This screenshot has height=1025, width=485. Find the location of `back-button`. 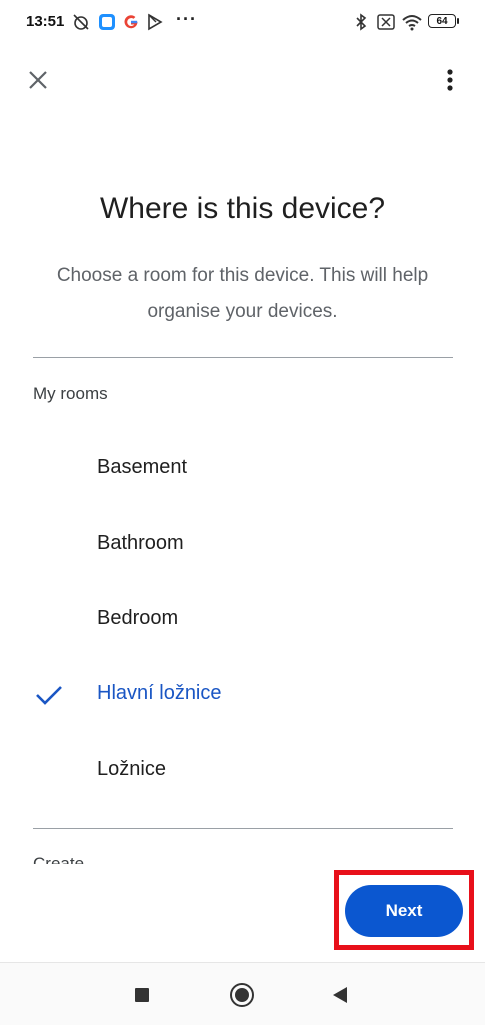

back-button is located at coordinates (340, 995).